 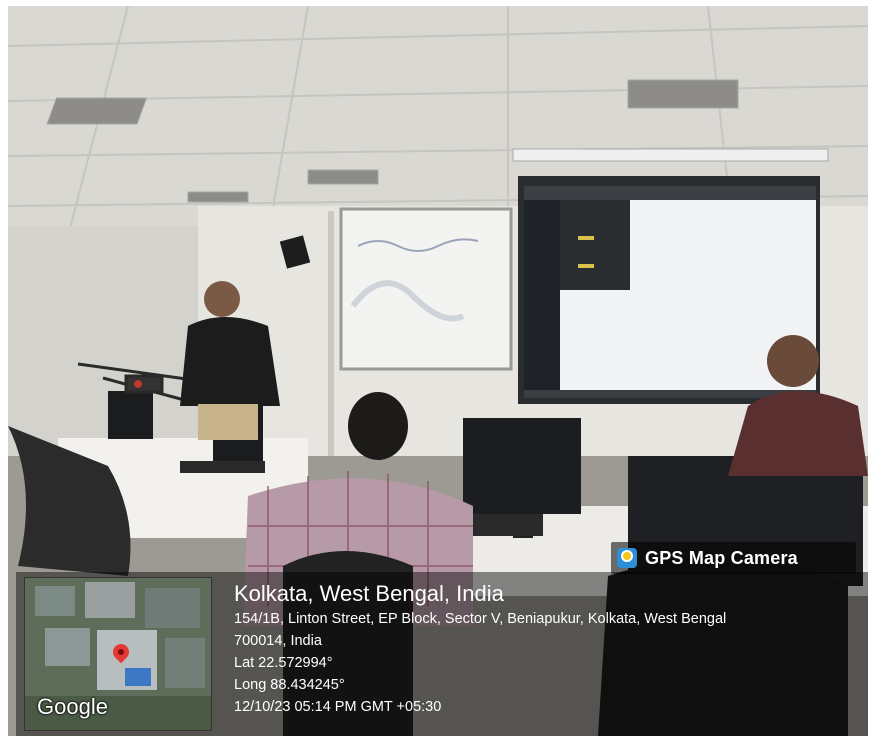 What do you see at coordinates (283, 663) in the screenshot?
I see `latitude: Lat 22.572994°` at bounding box center [283, 663].